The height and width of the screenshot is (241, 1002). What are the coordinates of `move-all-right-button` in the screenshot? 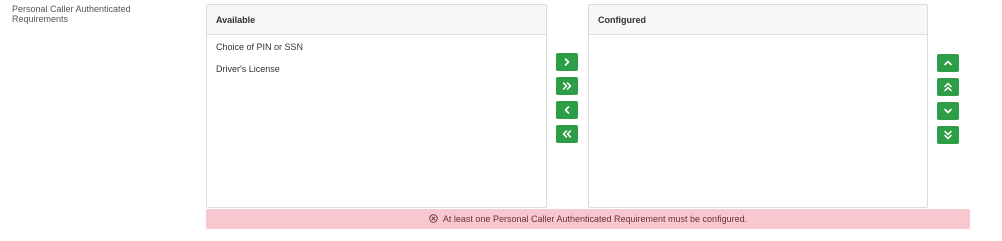 It's located at (567, 86).